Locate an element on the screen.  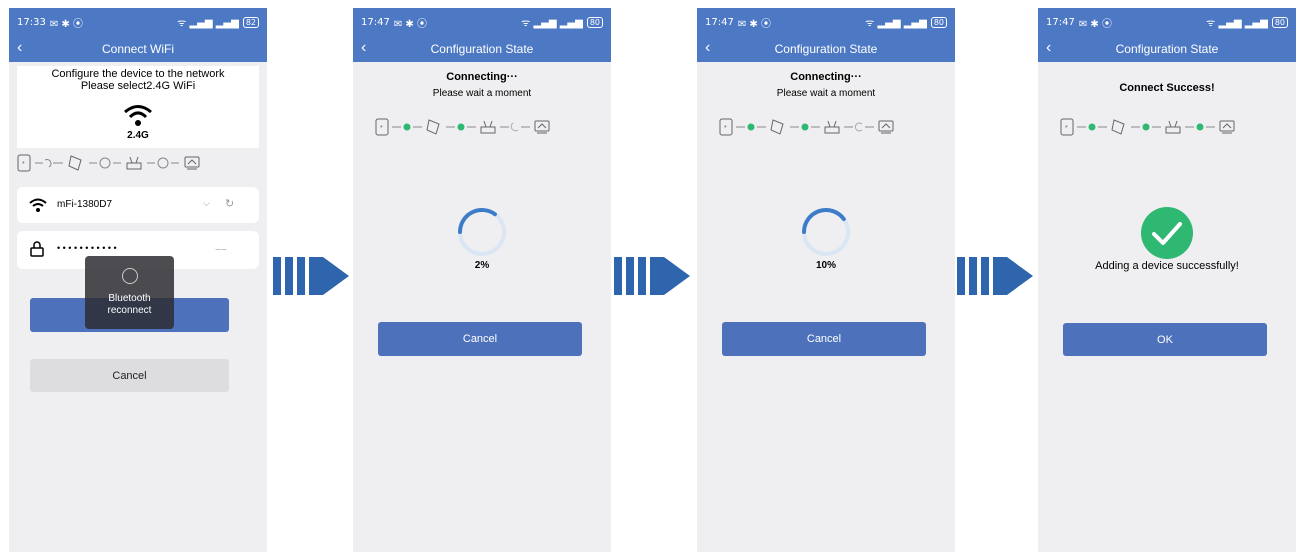
toast-text: Bluetooth reconnect is located at coordinates (129, 304).